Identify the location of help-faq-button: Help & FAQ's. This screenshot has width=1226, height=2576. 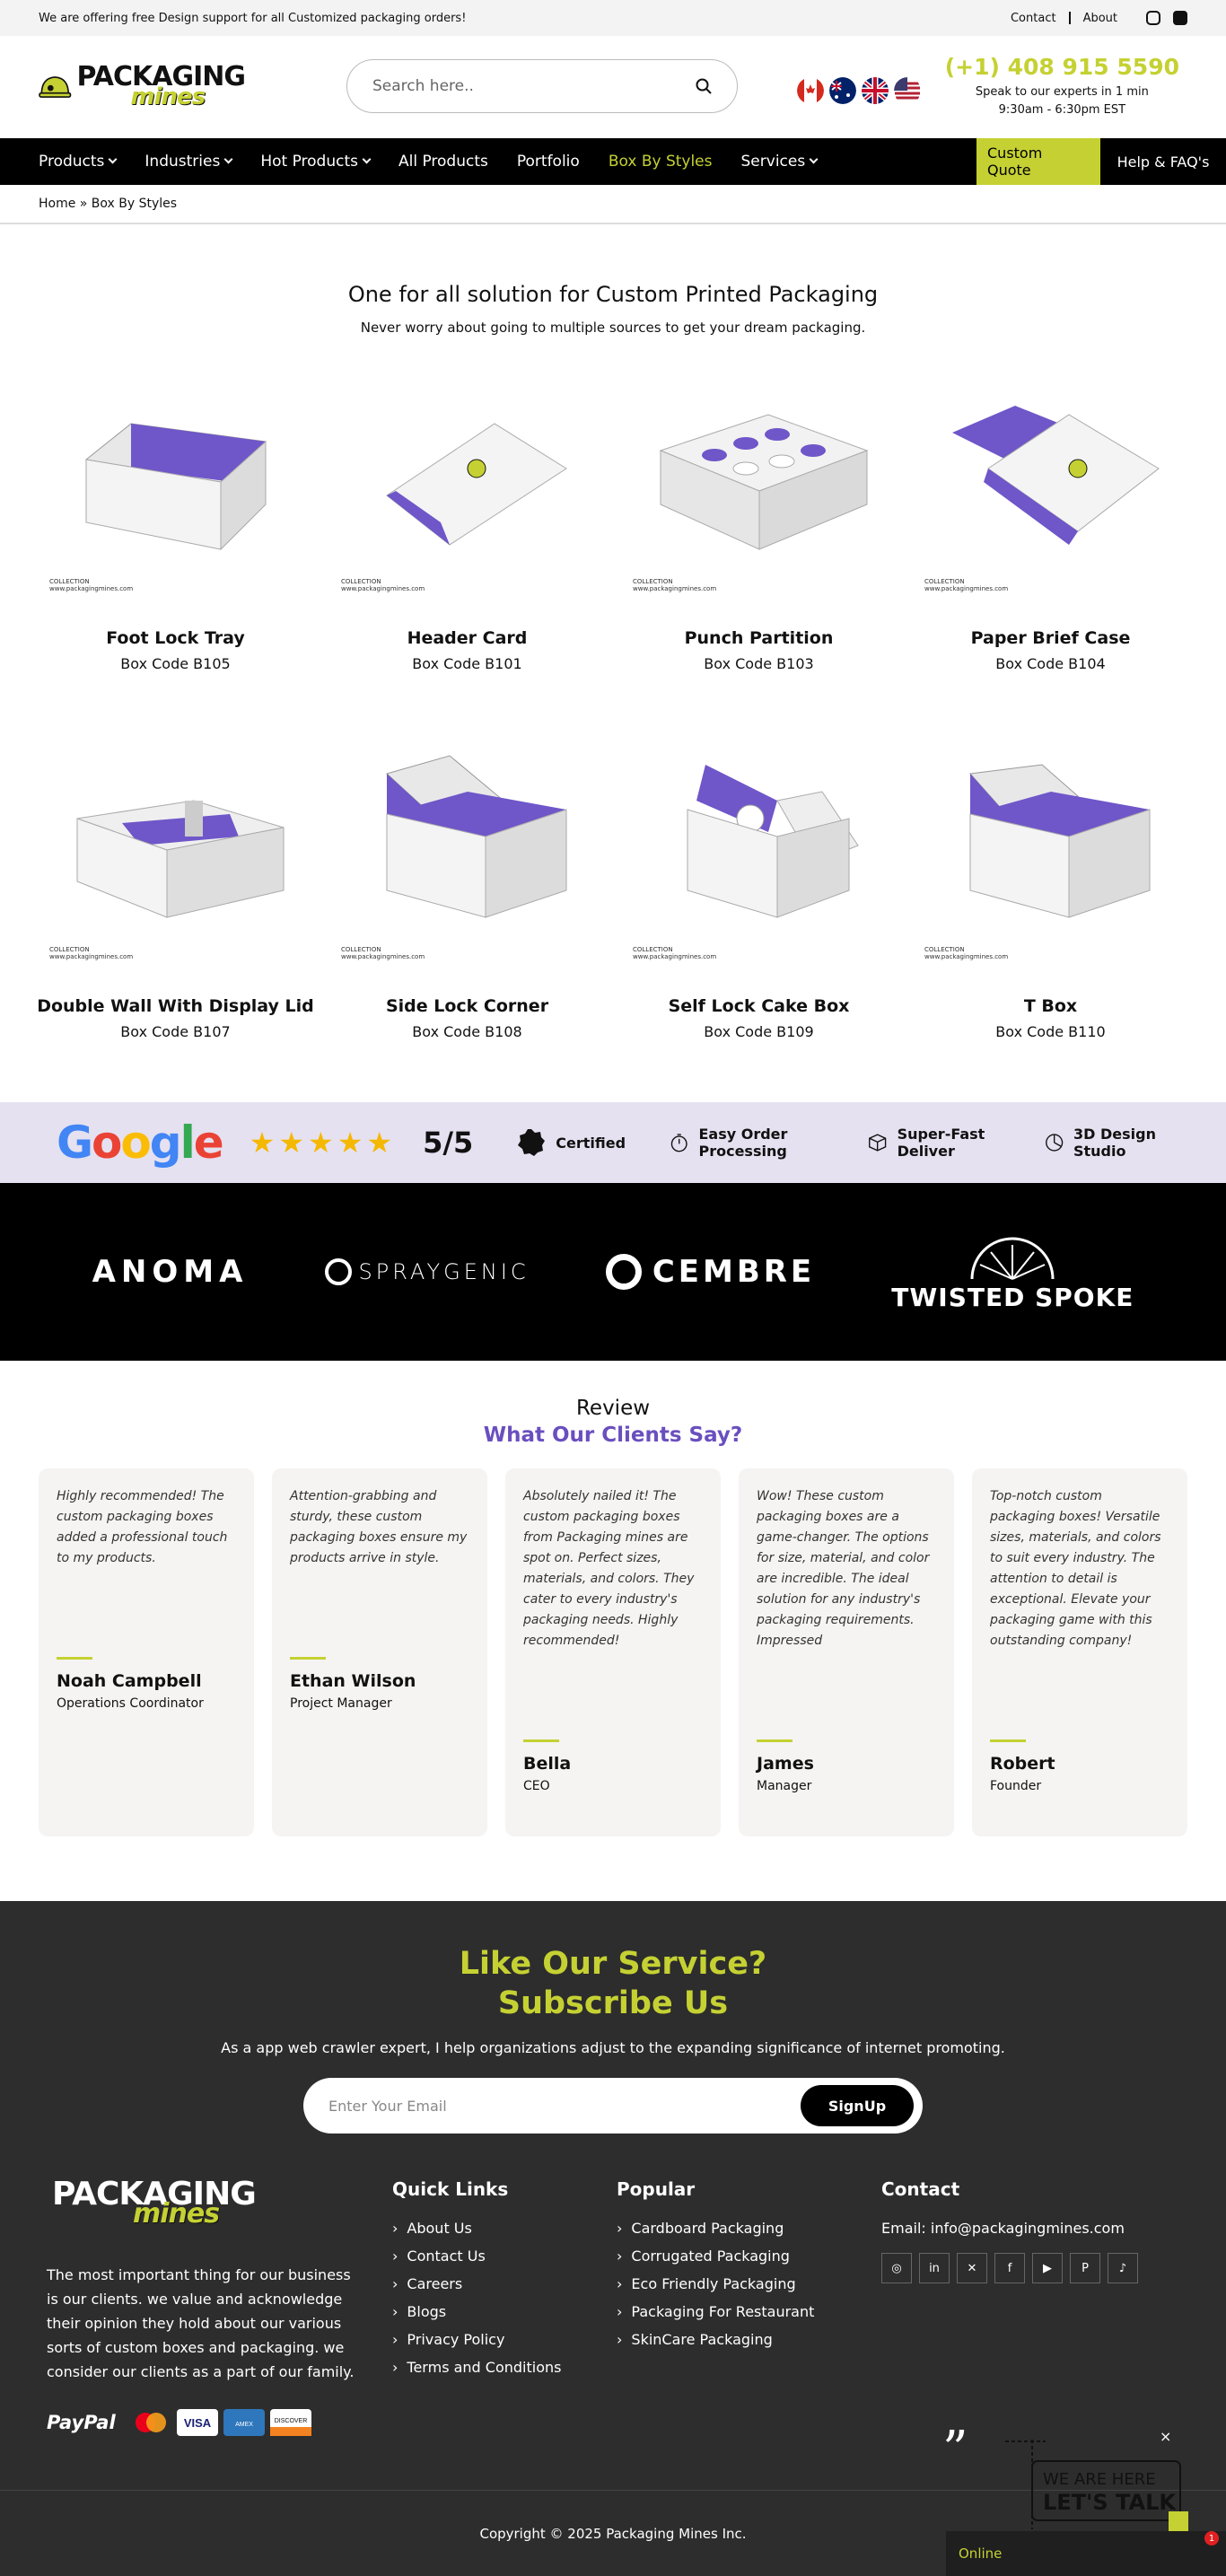
(1163, 161).